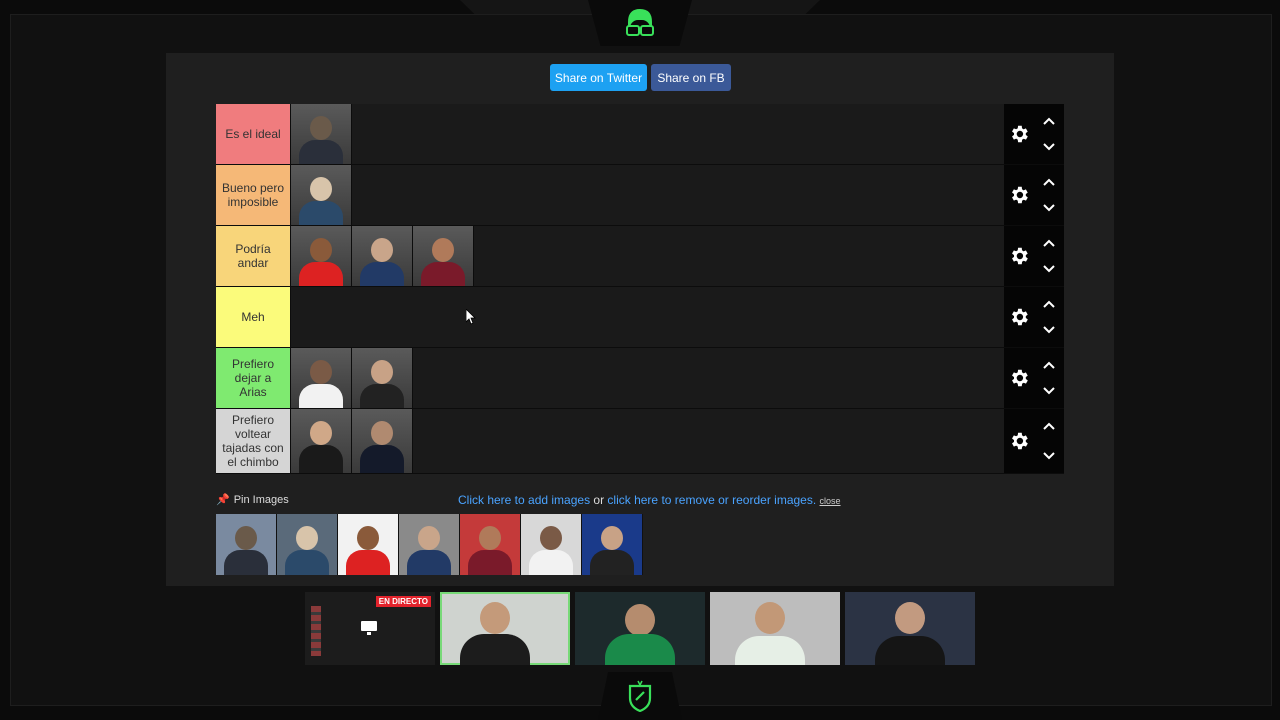 The height and width of the screenshot is (720, 1280). What do you see at coordinates (599, 500) in the screenshot?
I see `or-text: or` at bounding box center [599, 500].